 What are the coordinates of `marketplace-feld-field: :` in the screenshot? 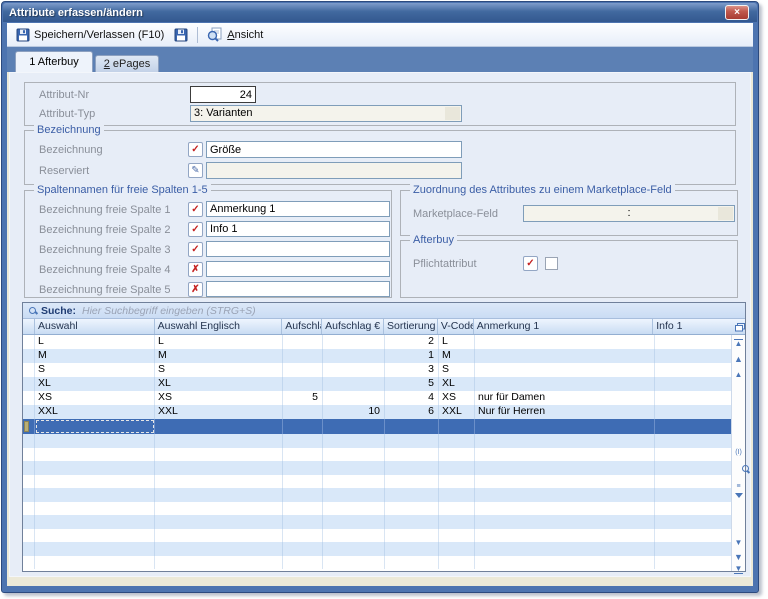 It's located at (629, 213).